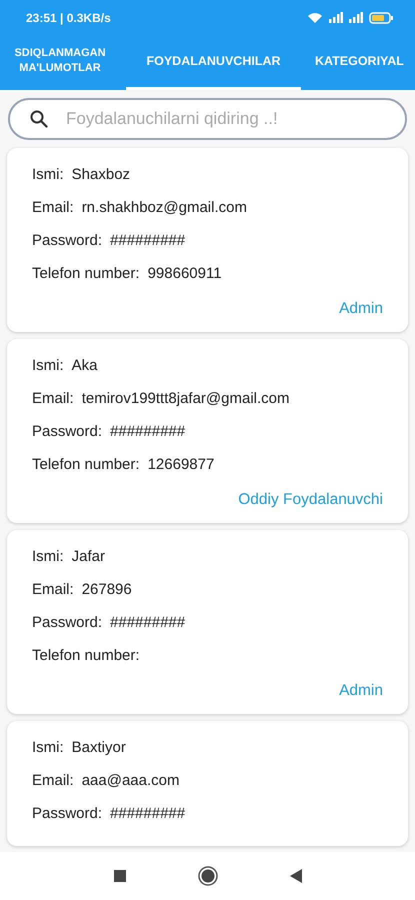  What do you see at coordinates (68, 17) in the screenshot?
I see `status-time: 23:51 | 0.3KB/s` at bounding box center [68, 17].